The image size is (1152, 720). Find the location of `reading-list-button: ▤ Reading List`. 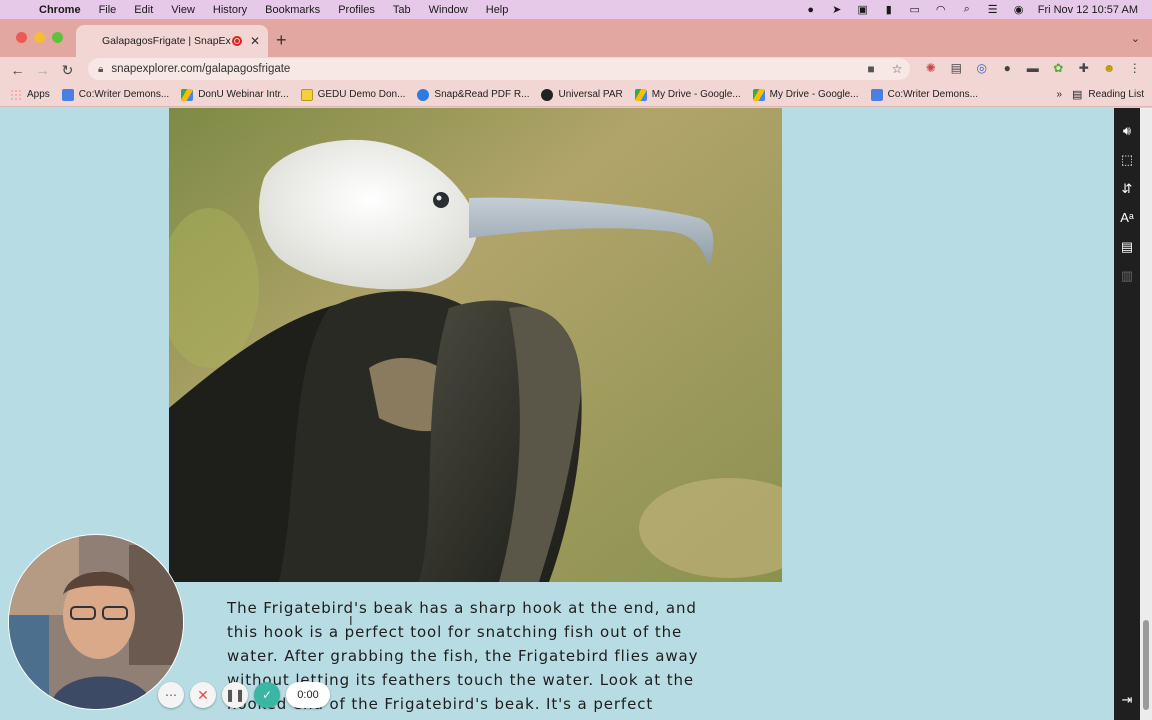

reading-list-button: ▤ Reading List is located at coordinates (1112, 94).